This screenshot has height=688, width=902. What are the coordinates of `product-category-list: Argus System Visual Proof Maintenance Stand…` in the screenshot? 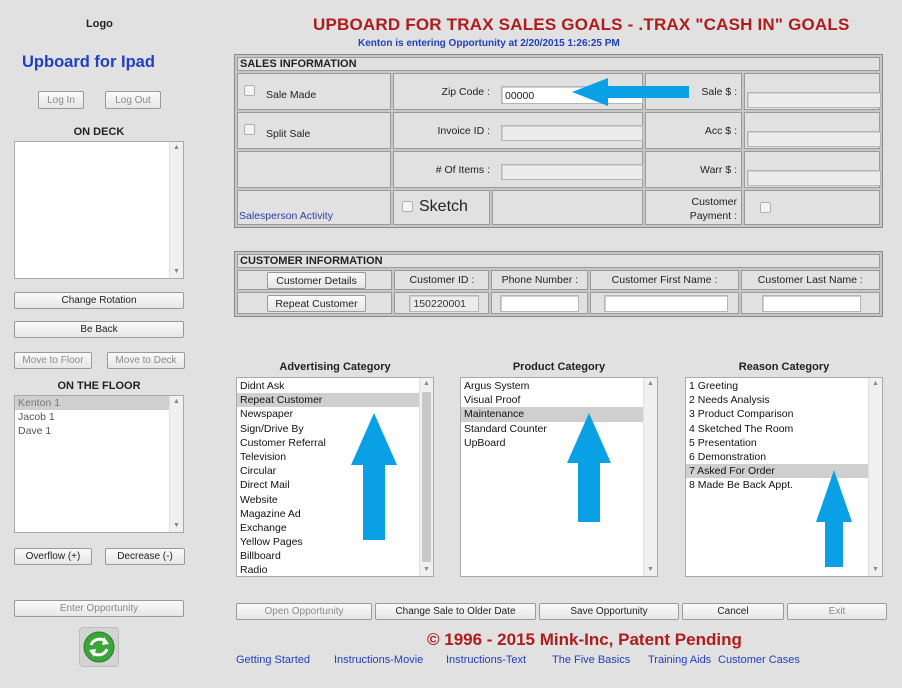 It's located at (559, 477).